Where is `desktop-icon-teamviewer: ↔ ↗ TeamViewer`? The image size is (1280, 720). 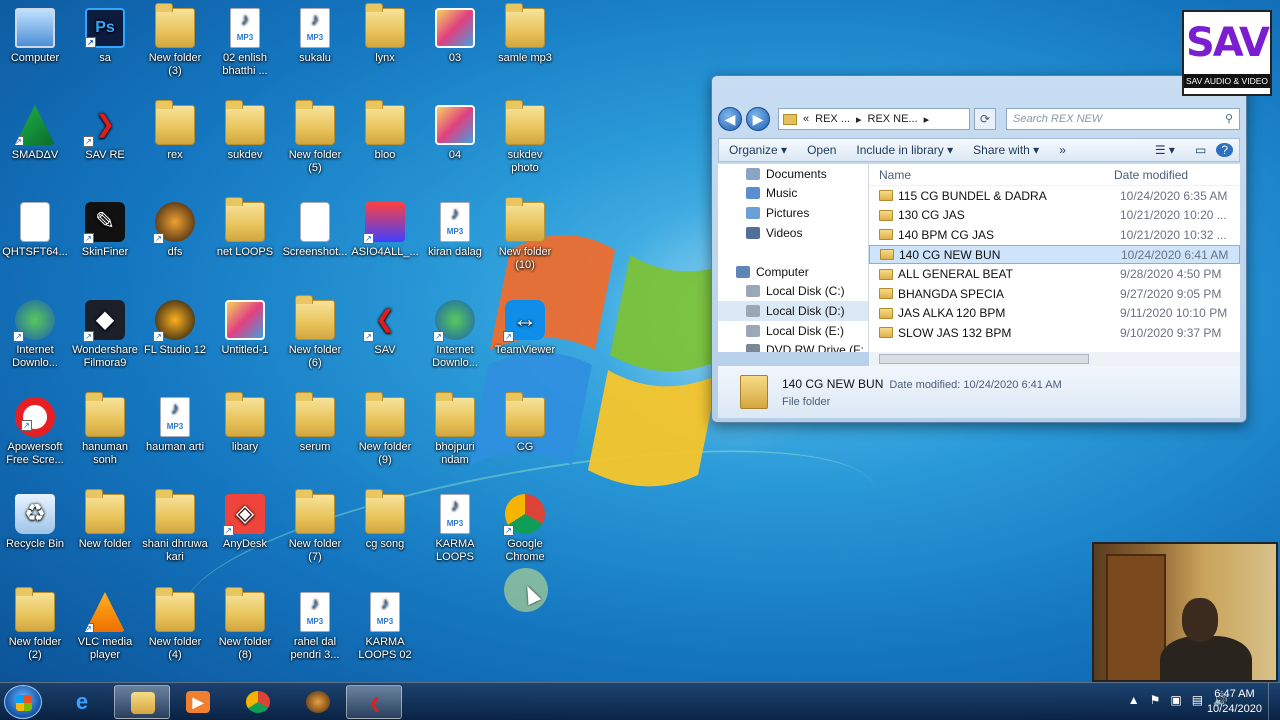 desktop-icon-teamviewer: ↔ ↗ TeamViewer is located at coordinates (525, 328).